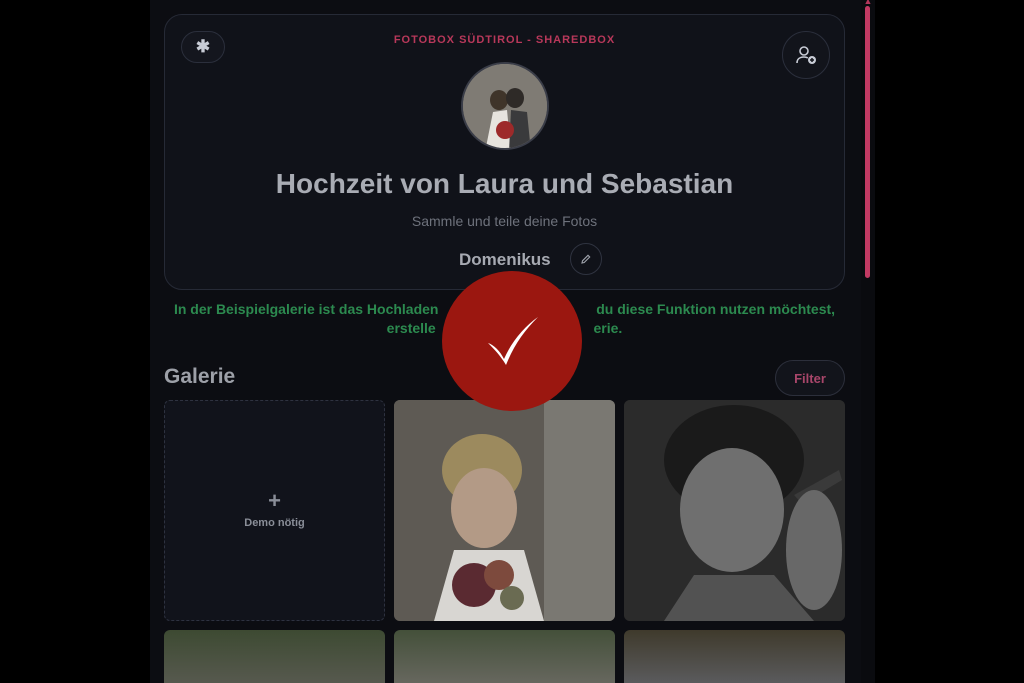 The width and height of the screenshot is (1024, 683). I want to click on notice-line1-right: du diese Funktion nutzen möchtest,, so click(716, 309).